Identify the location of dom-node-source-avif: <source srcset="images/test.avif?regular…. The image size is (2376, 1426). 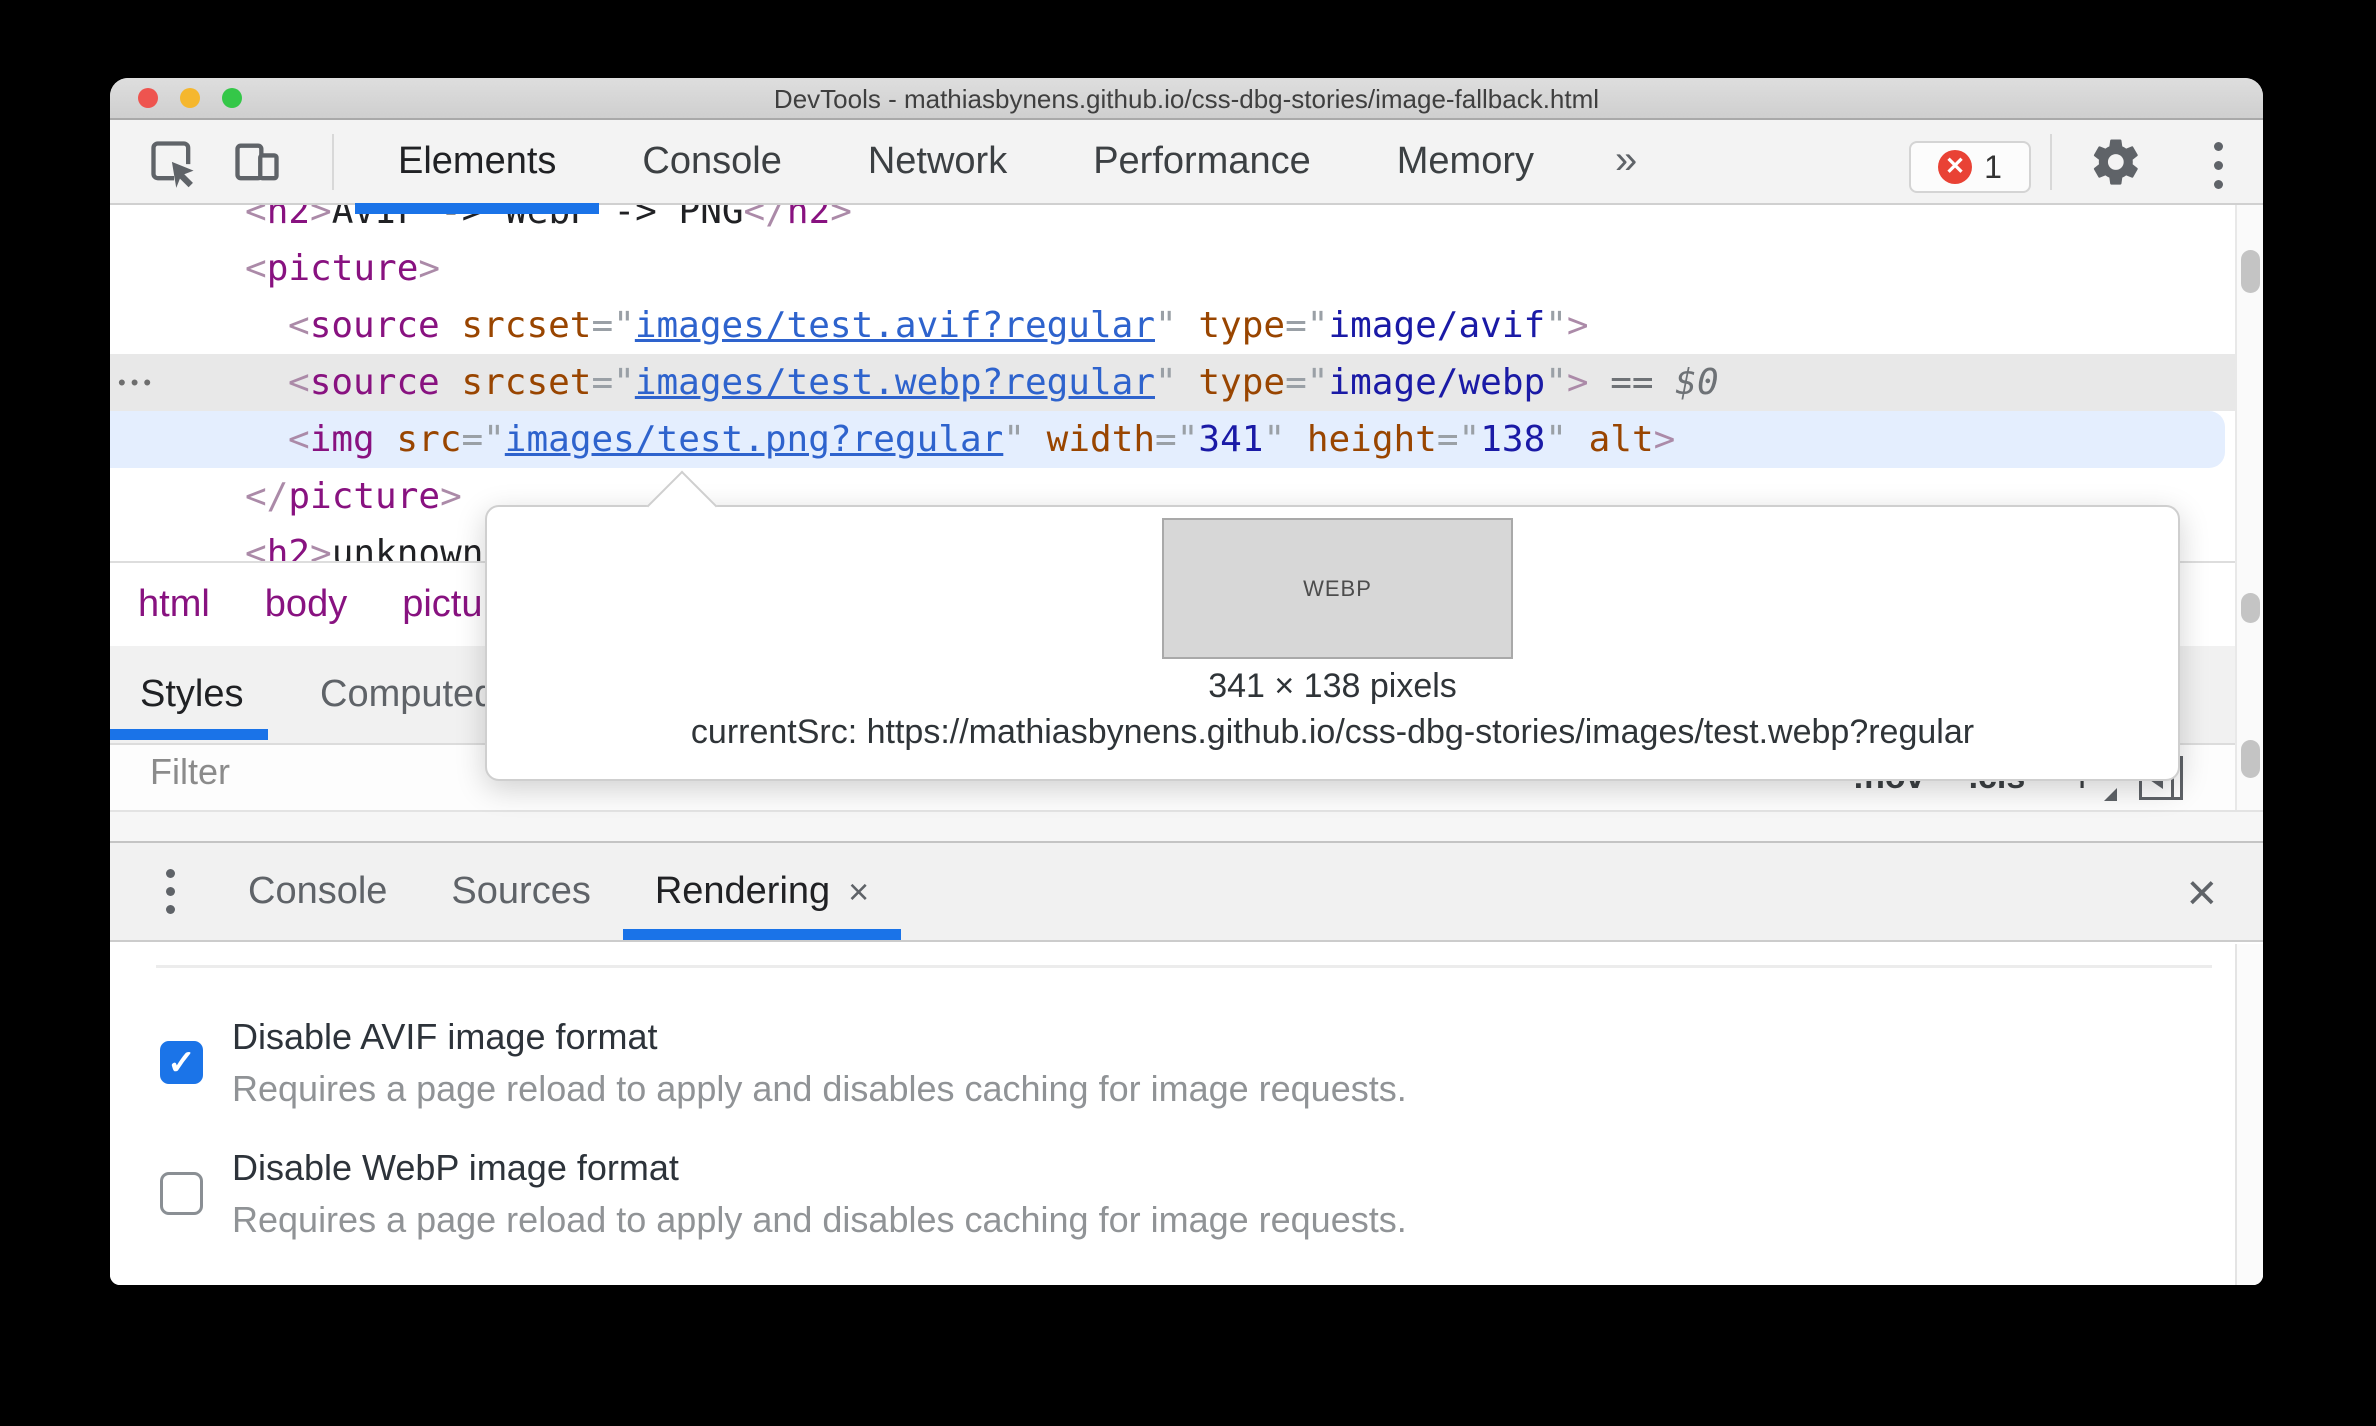
(1172, 325).